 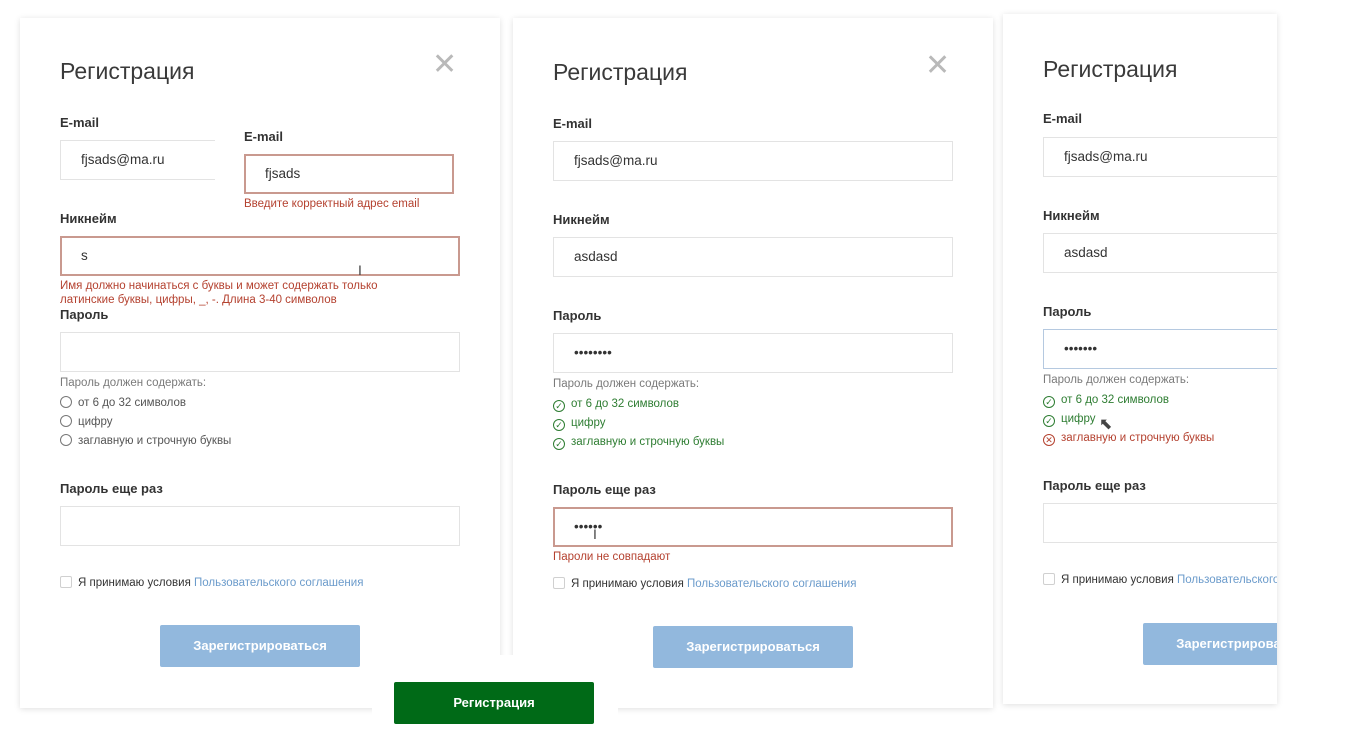 I want to click on password-field: ••••••••, so click(x=753, y=353).